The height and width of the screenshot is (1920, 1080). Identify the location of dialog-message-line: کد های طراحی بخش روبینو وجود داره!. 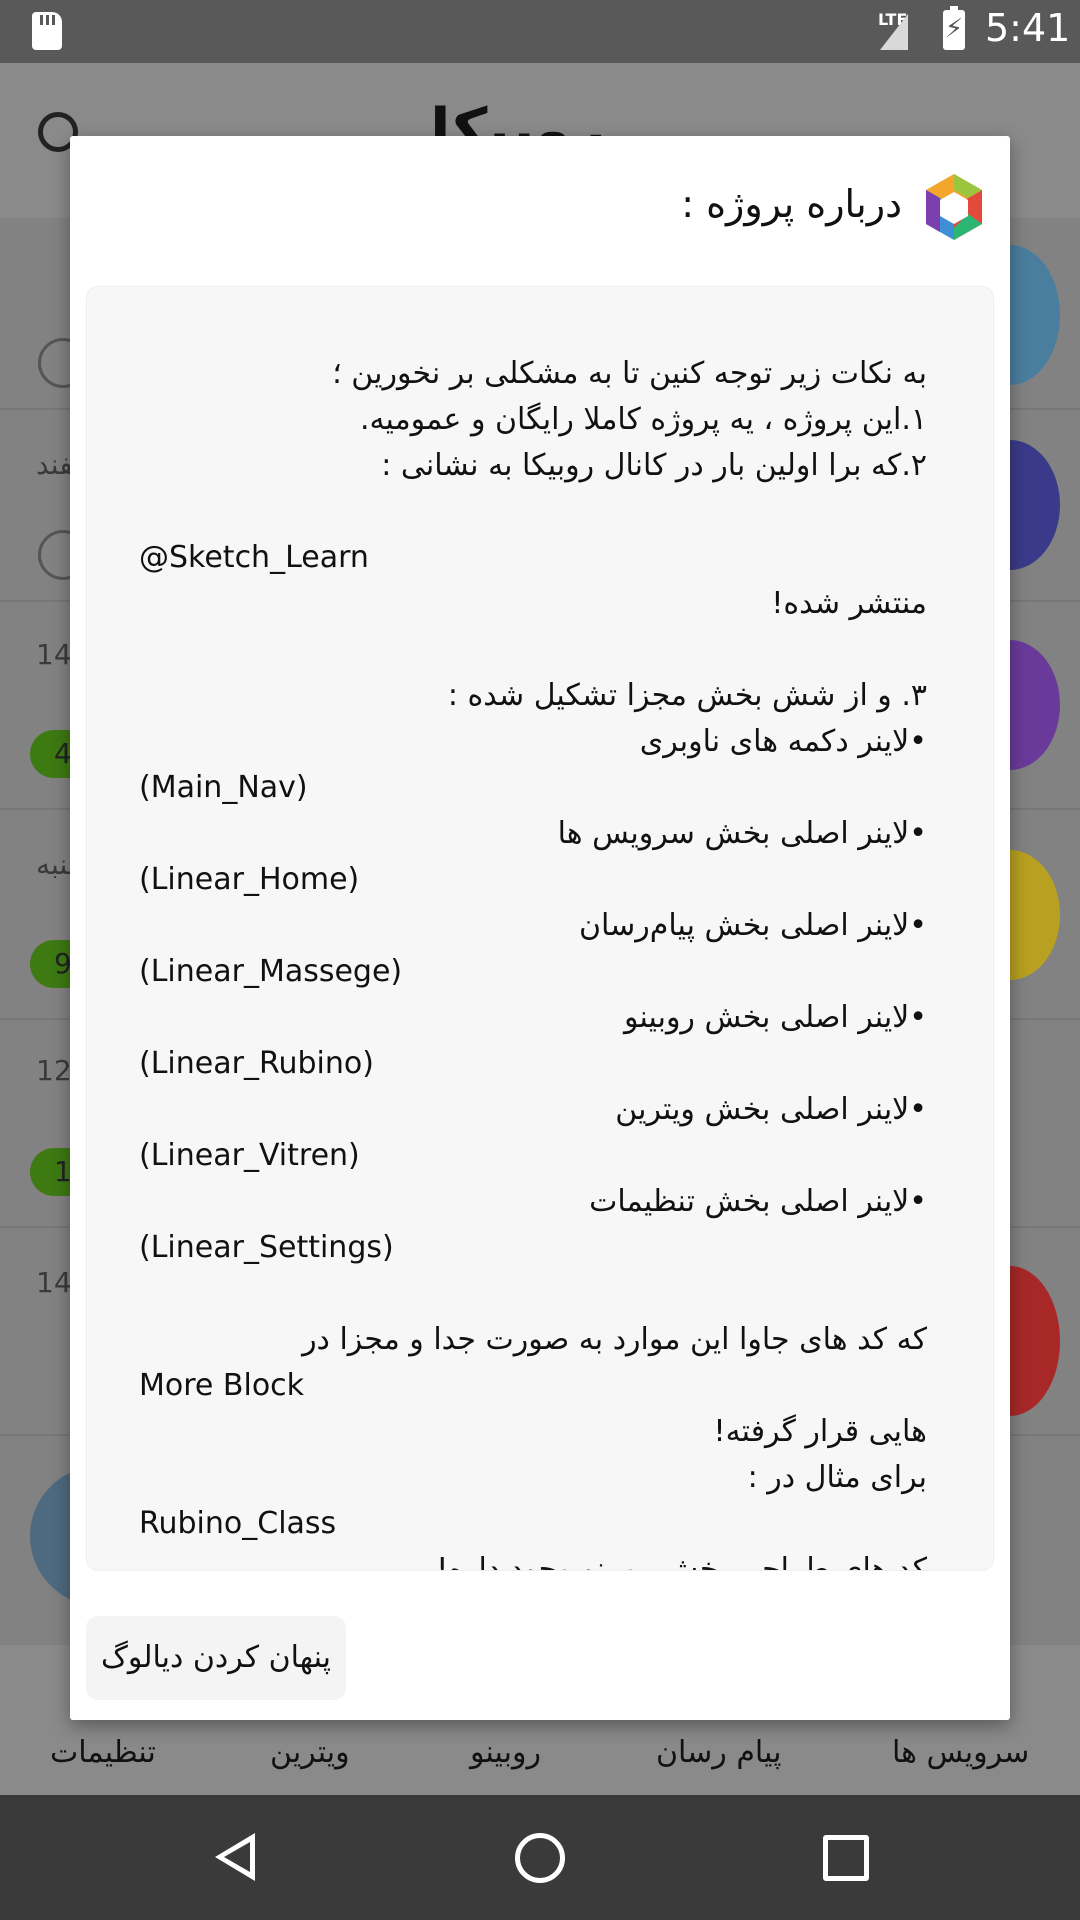
(681, 1561).